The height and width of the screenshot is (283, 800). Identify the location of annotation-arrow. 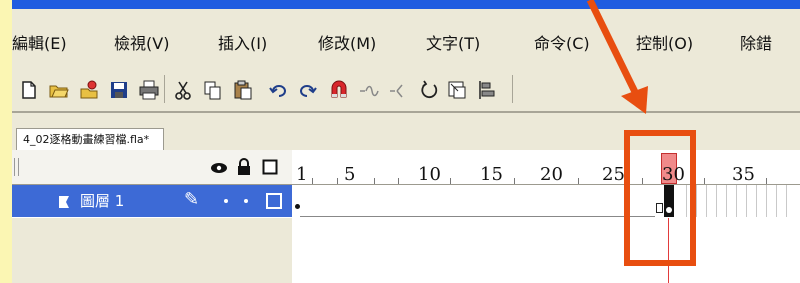
(617, 57).